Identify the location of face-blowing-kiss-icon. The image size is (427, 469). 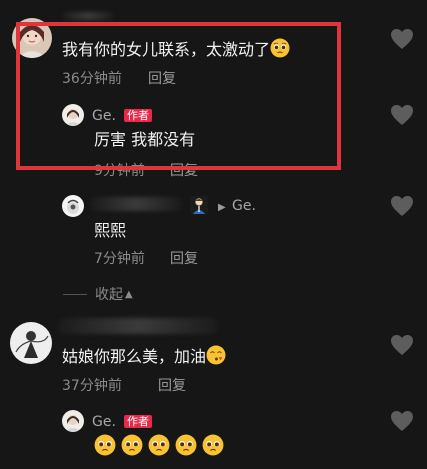
(216, 355).